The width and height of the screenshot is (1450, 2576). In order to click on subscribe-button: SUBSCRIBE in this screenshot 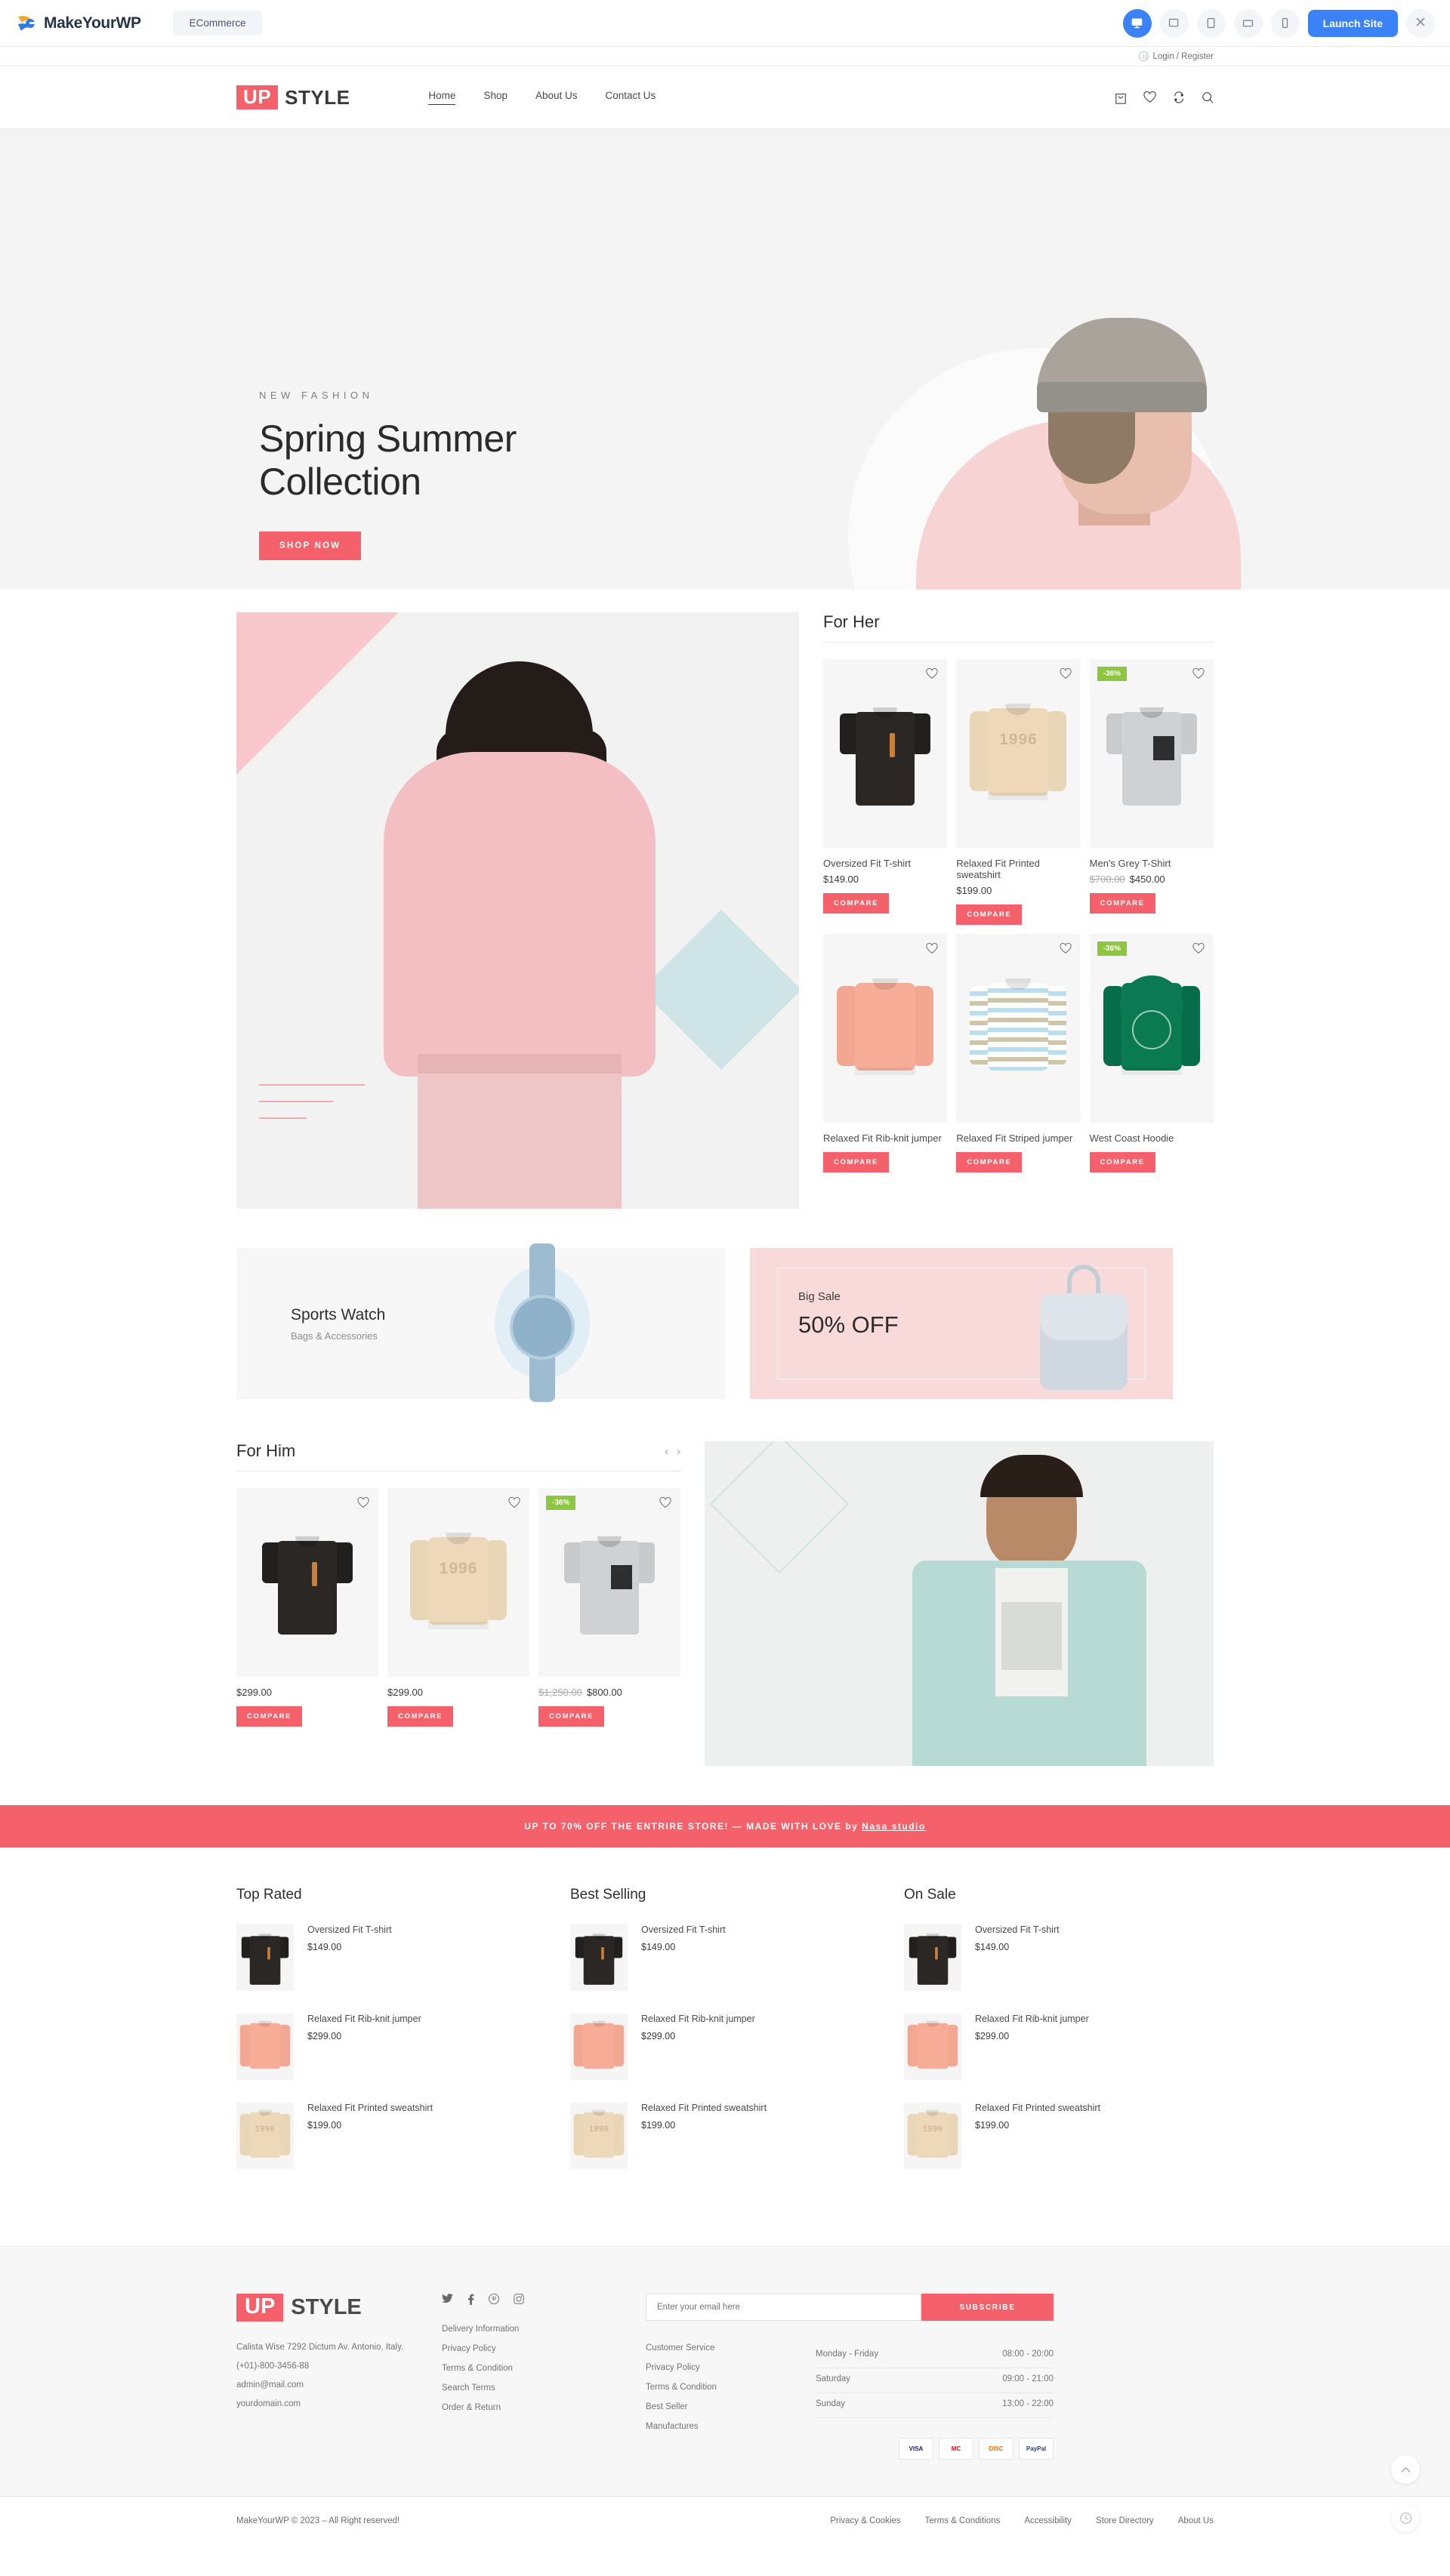, I will do `click(987, 2307)`.